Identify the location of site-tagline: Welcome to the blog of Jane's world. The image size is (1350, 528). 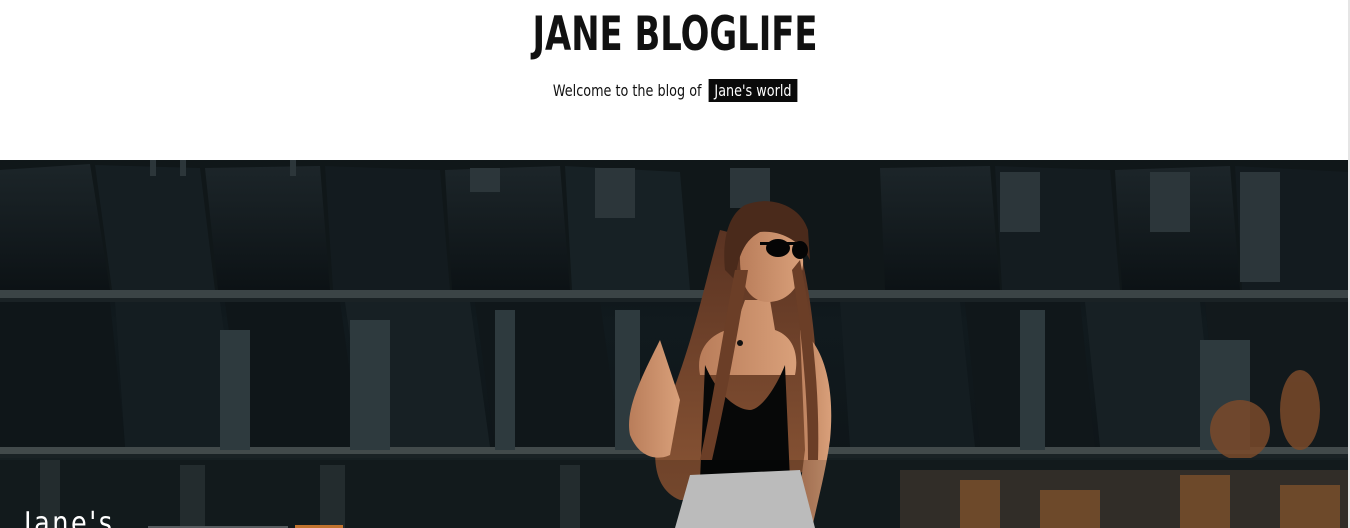
(675, 90).